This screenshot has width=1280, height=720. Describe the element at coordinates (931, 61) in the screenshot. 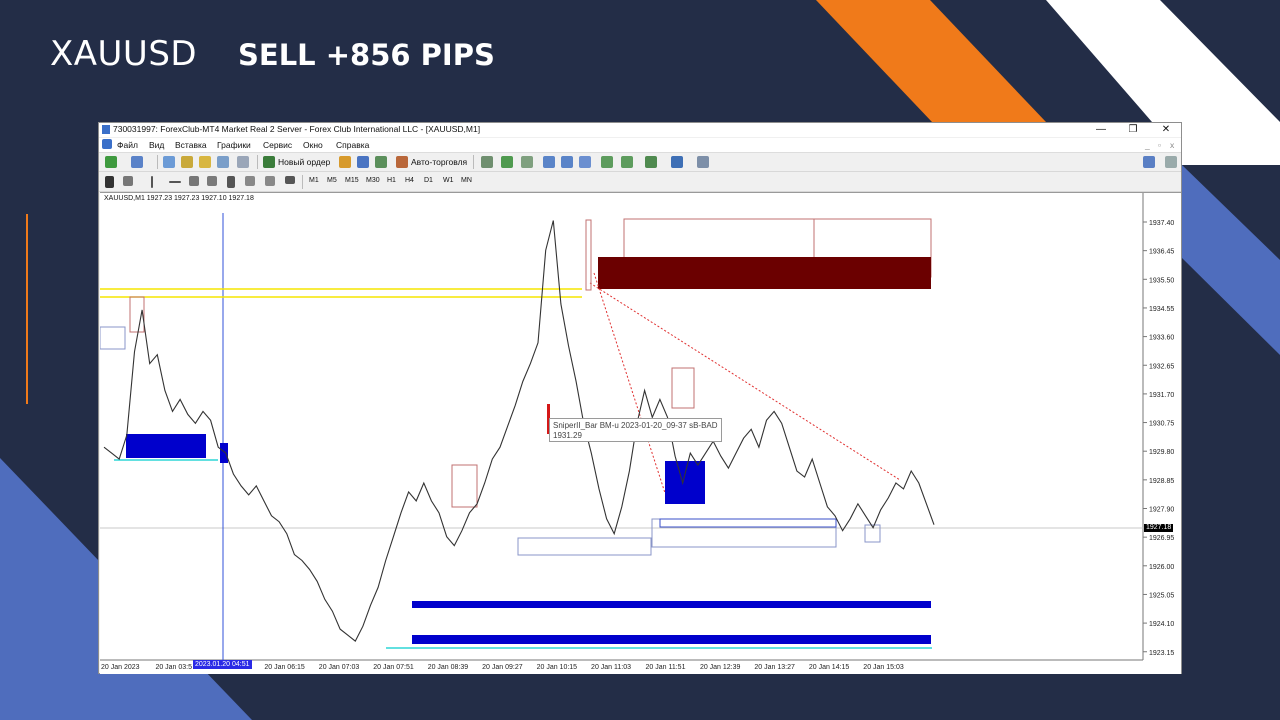

I see `orange-stripe` at that location.